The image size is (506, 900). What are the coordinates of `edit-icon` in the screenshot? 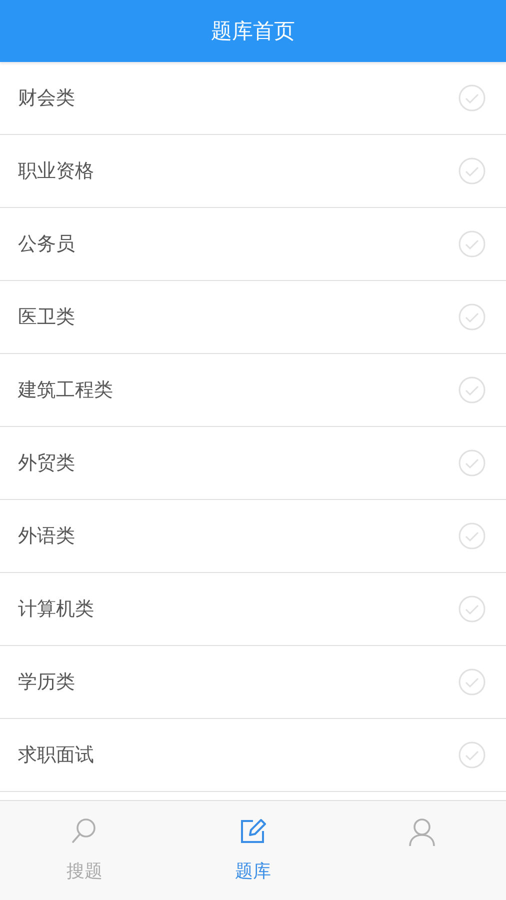 It's located at (253, 831).